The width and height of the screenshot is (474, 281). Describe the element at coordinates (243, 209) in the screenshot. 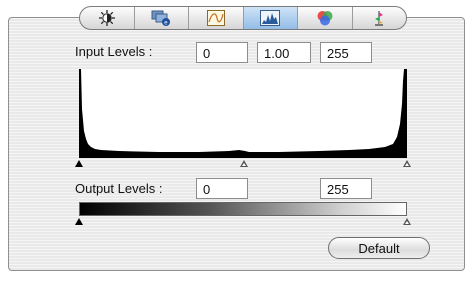

I see `output-gradient-bar` at that location.